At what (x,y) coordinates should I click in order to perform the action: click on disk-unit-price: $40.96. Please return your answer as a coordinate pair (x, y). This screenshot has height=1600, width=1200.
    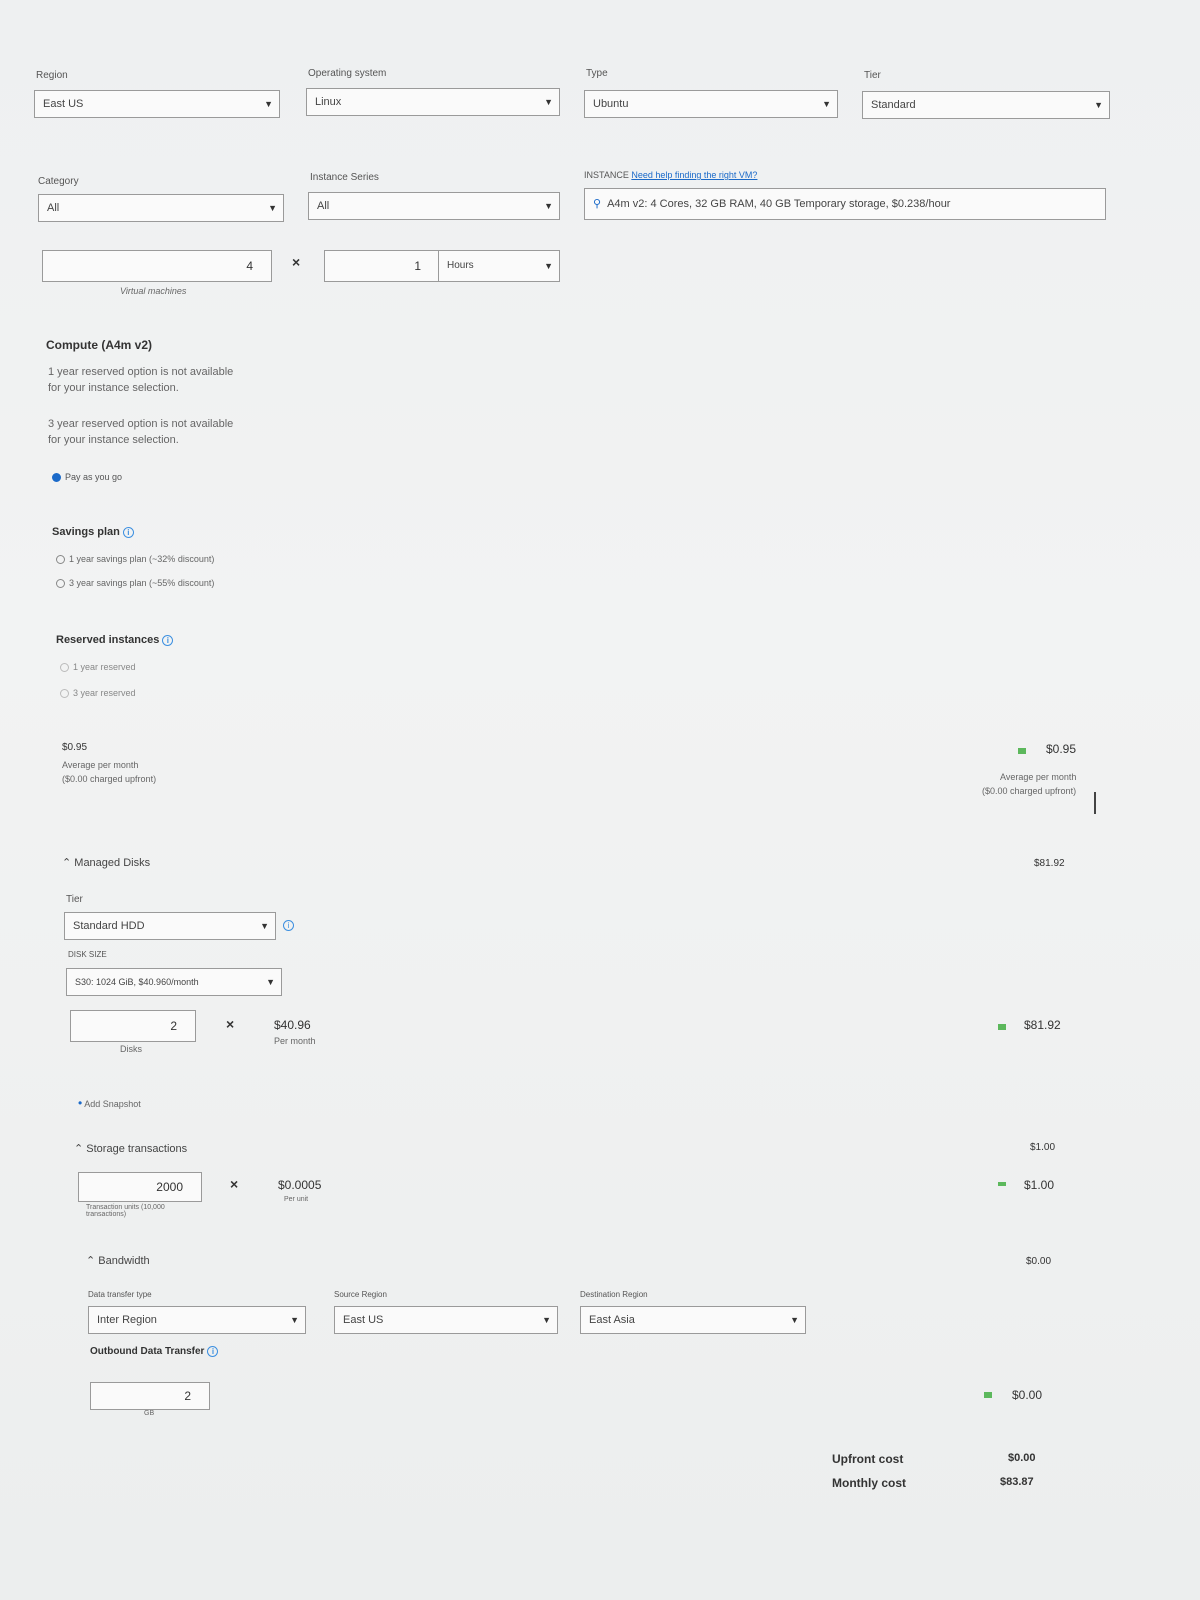
    Looking at the image, I should click on (292, 1025).